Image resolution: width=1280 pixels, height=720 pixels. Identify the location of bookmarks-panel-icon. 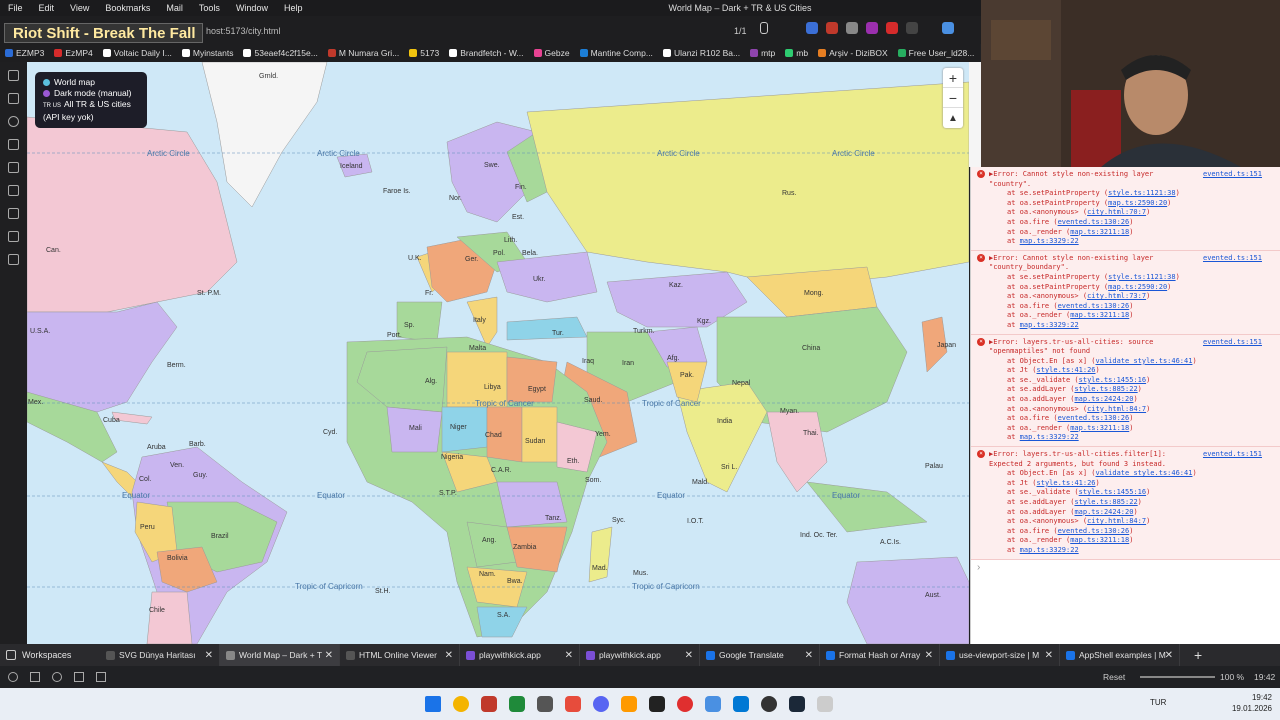
(13, 75).